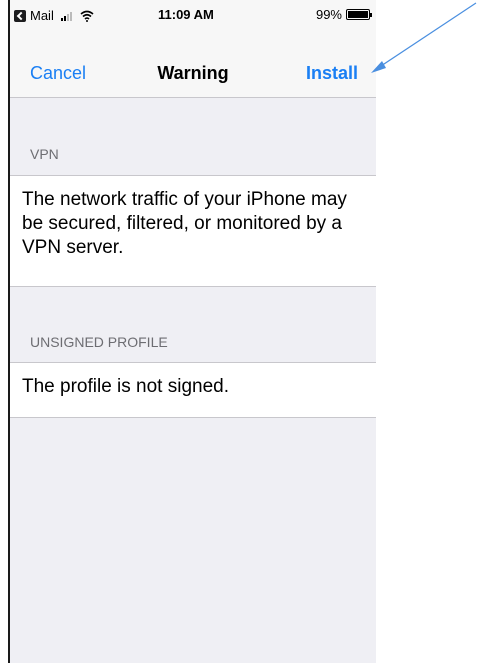 This screenshot has width=489, height=663. Describe the element at coordinates (20, 15) in the screenshot. I see `back-app-icon` at that location.